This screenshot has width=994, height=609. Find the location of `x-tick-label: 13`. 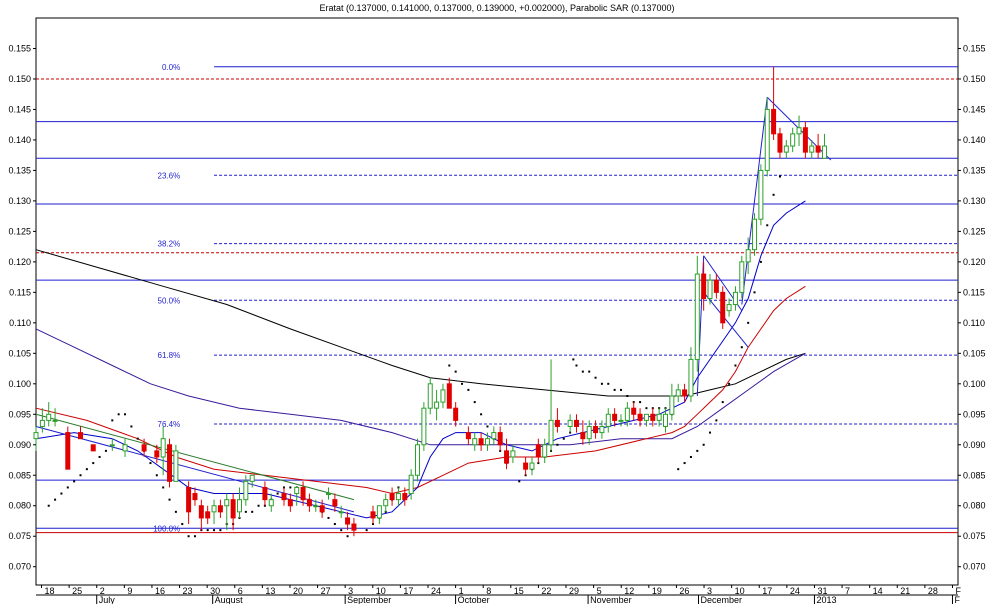

x-tick-label: 13 is located at coordinates (270, 591).